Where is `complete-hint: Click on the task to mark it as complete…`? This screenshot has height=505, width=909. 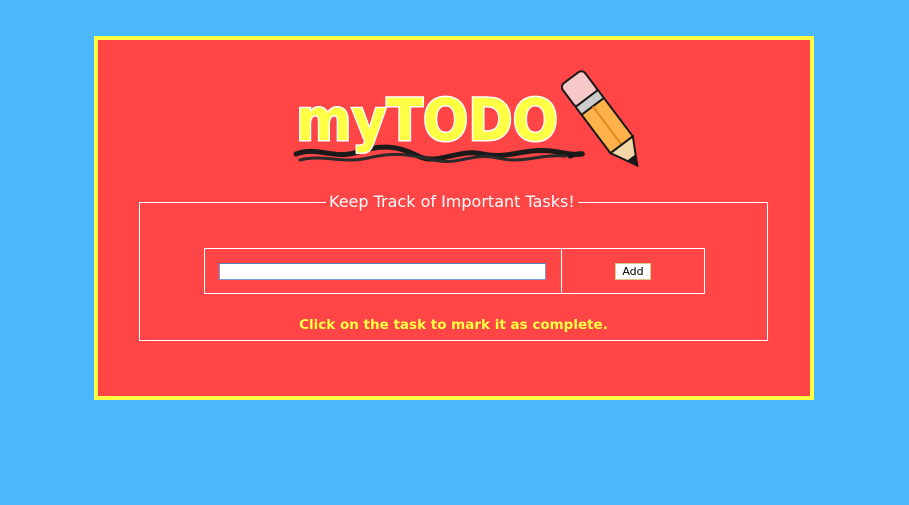
complete-hint: Click on the task to mark it as complete… is located at coordinates (453, 325).